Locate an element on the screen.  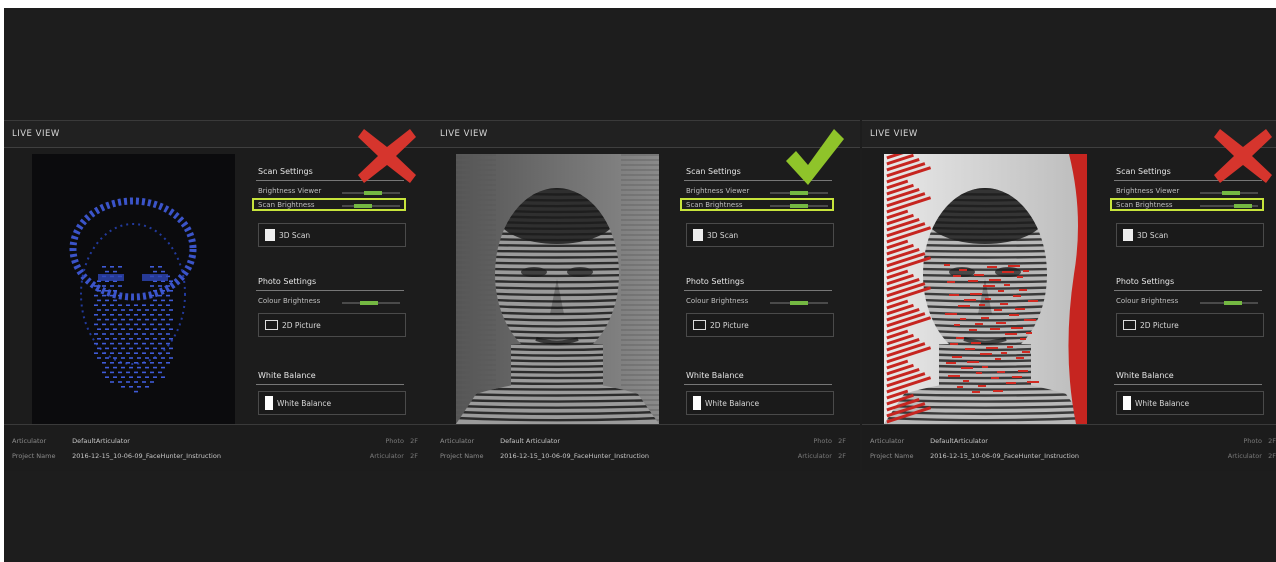
checkmark-icon is located at coordinates (815, 157).